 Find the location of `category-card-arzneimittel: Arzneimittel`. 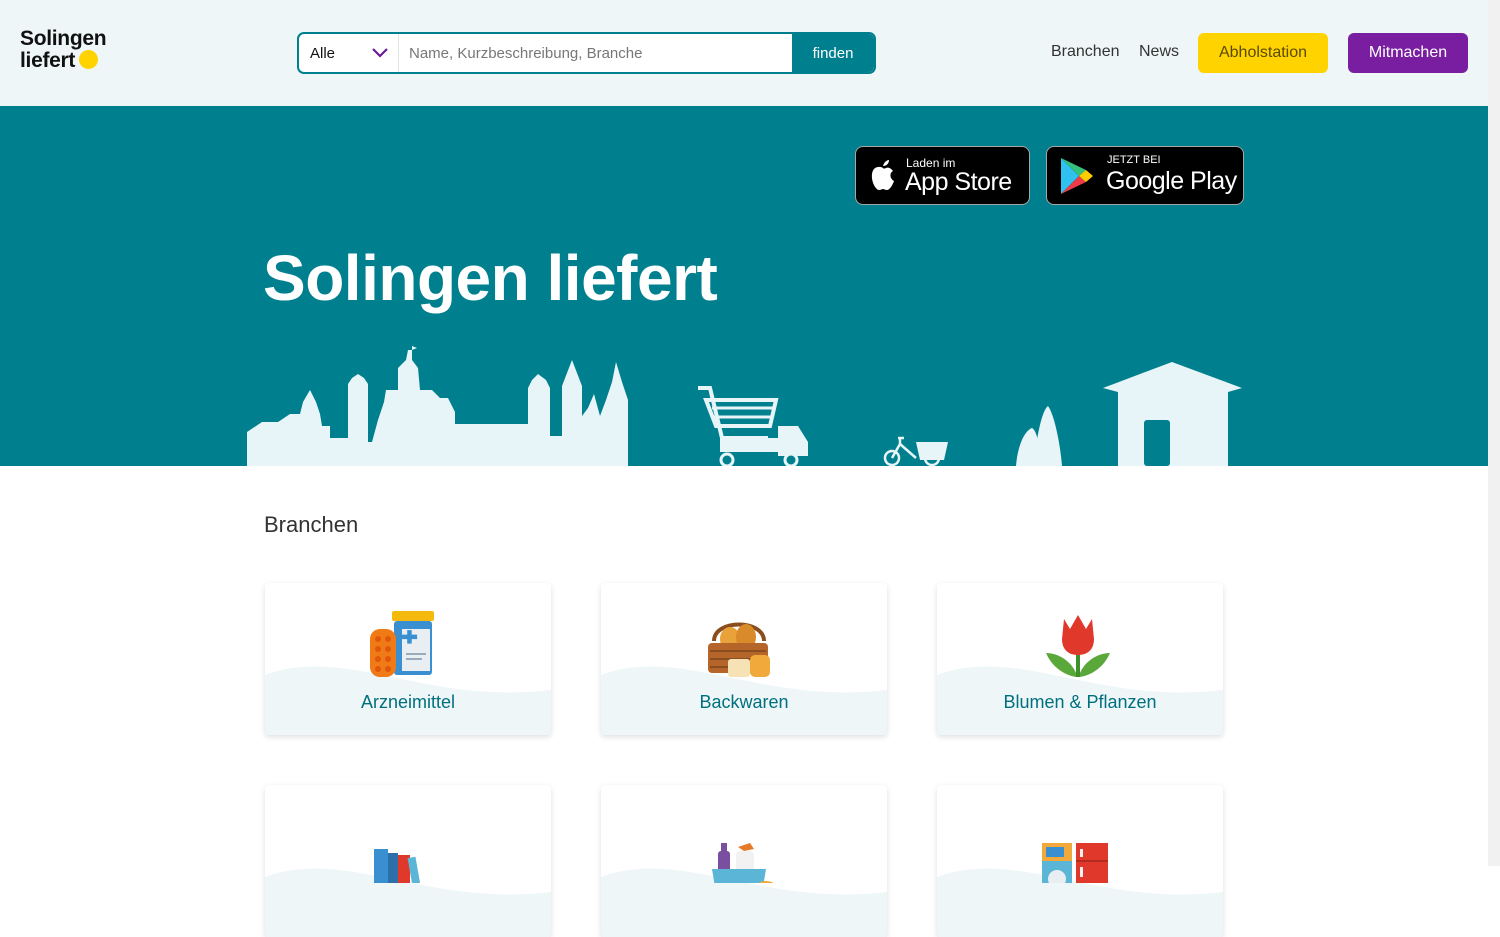

category-card-arzneimittel: Arzneimittel is located at coordinates (408, 659).